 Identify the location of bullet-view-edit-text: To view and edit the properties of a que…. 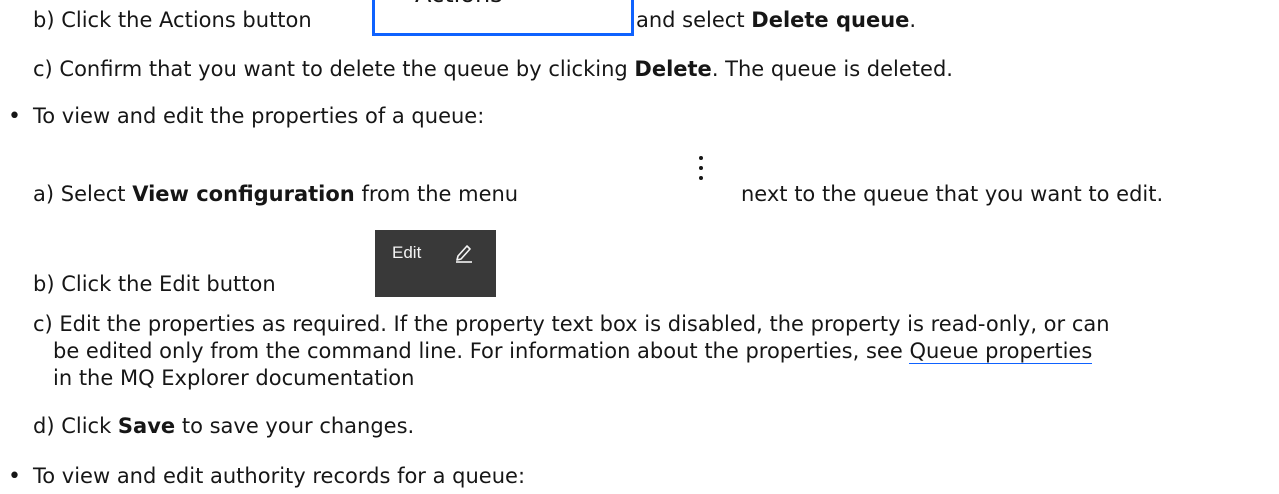
(258, 116).